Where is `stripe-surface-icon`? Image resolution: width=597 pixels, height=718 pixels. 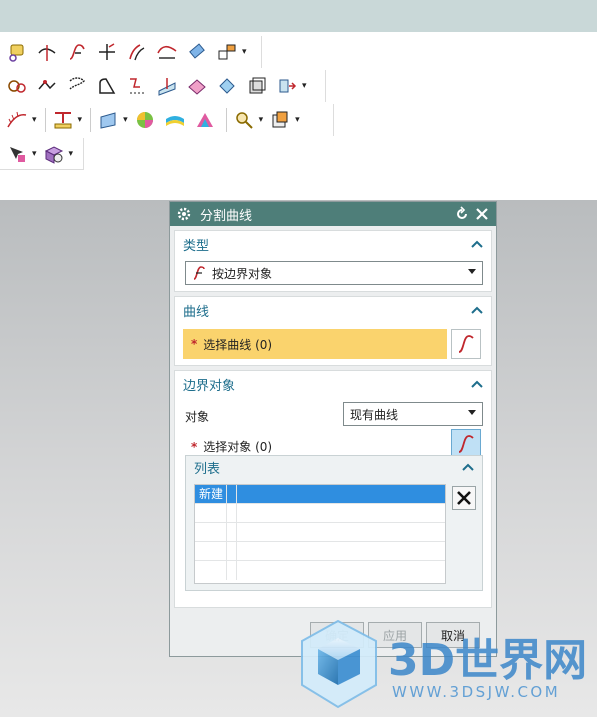
stripe-surface-icon is located at coordinates (175, 120).